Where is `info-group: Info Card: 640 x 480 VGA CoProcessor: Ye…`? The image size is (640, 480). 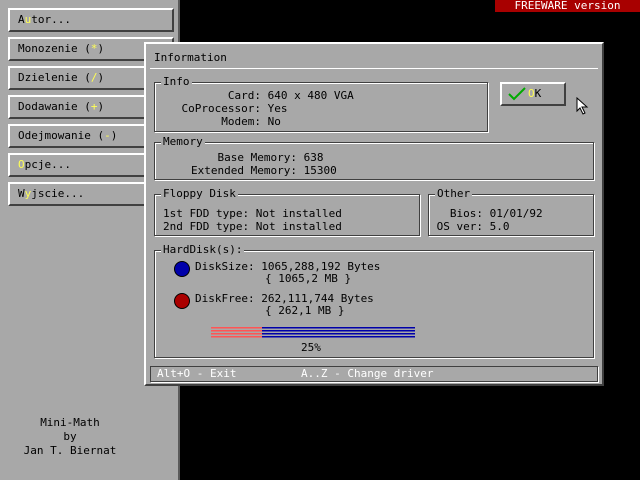 info-group: Info Card: 640 x 480 VGA CoProcessor: Ye… is located at coordinates (321, 103).